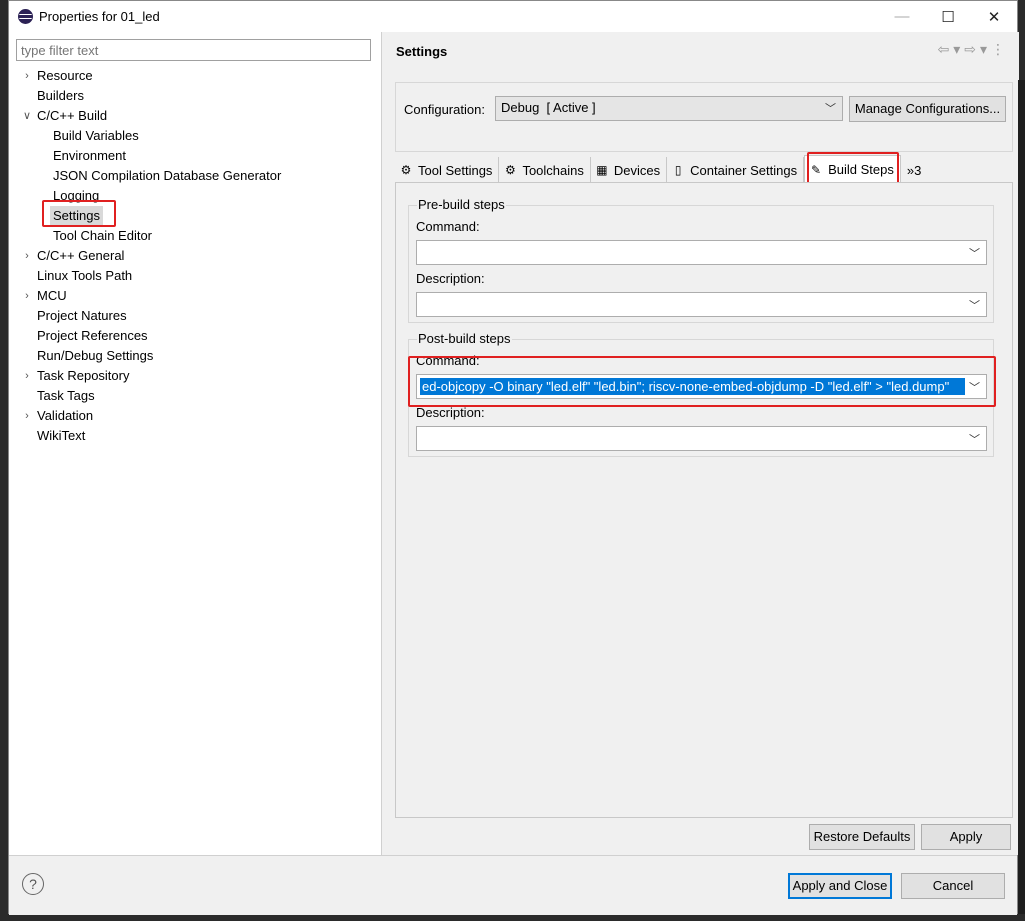  I want to click on apply-button: Apply, so click(966, 837).